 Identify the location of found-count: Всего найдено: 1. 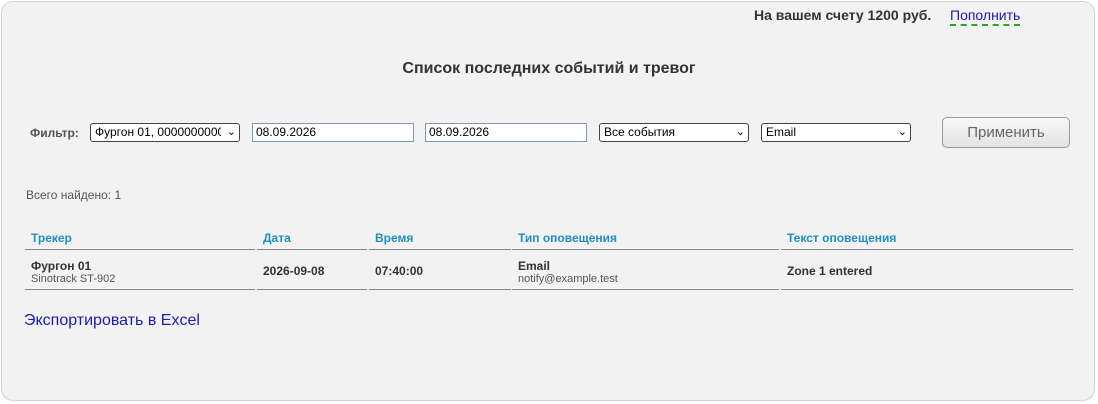
(74, 195).